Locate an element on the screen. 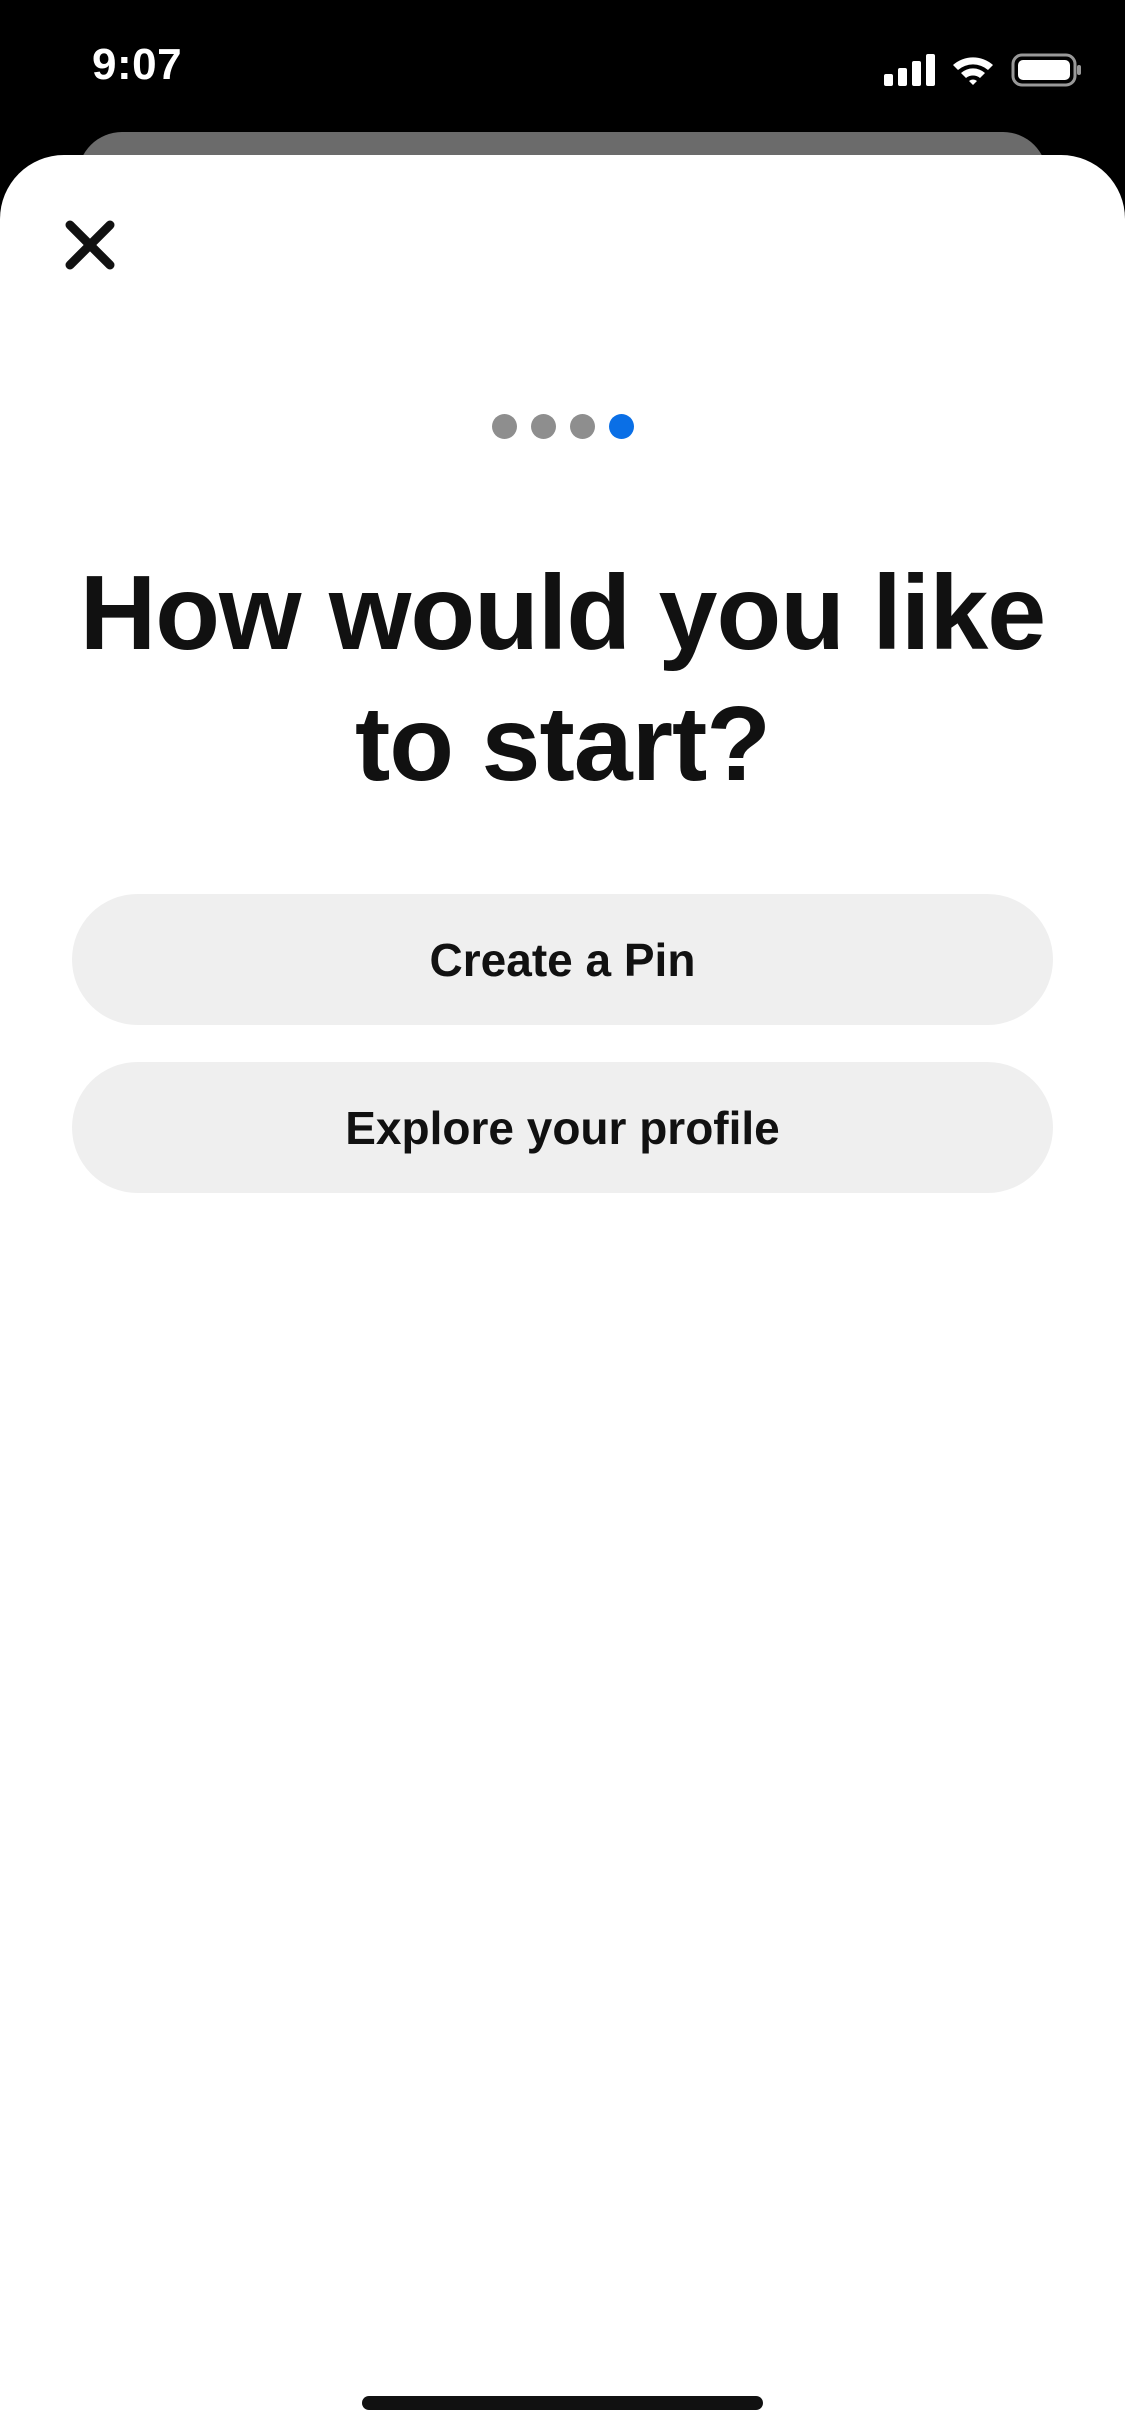 This screenshot has width=1125, height=2436. explore-profile-label: Explore your profile is located at coordinates (562, 1127).